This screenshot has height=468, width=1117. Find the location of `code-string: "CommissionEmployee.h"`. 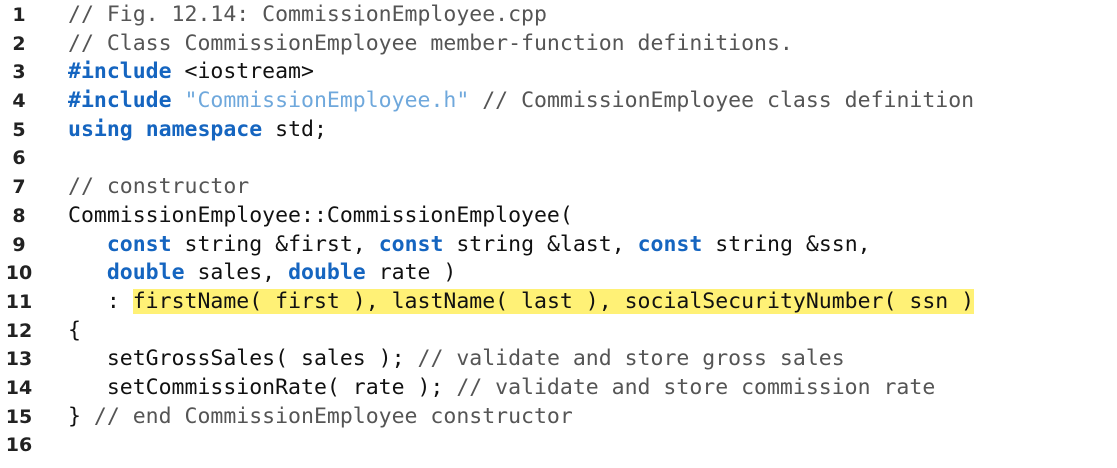

code-string: "CommissionEmployee.h" is located at coordinates (327, 101).